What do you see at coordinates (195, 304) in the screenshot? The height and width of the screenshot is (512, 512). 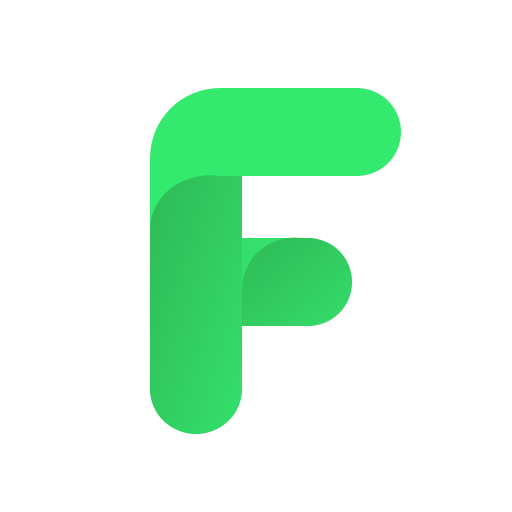 I see `logo-stem-shadow` at bounding box center [195, 304].